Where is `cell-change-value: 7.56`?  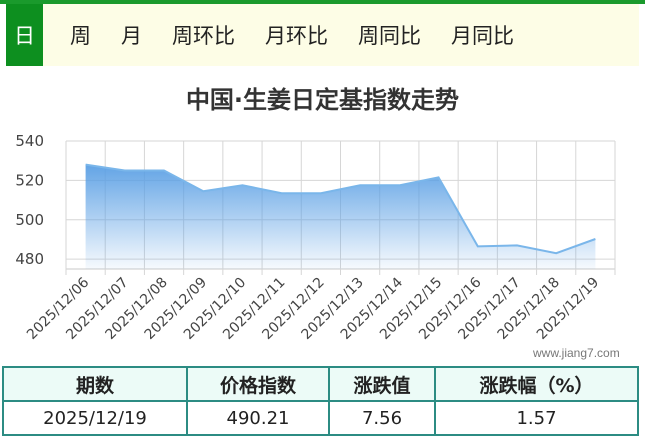
cell-change-value: 7.56 is located at coordinates (382, 418).